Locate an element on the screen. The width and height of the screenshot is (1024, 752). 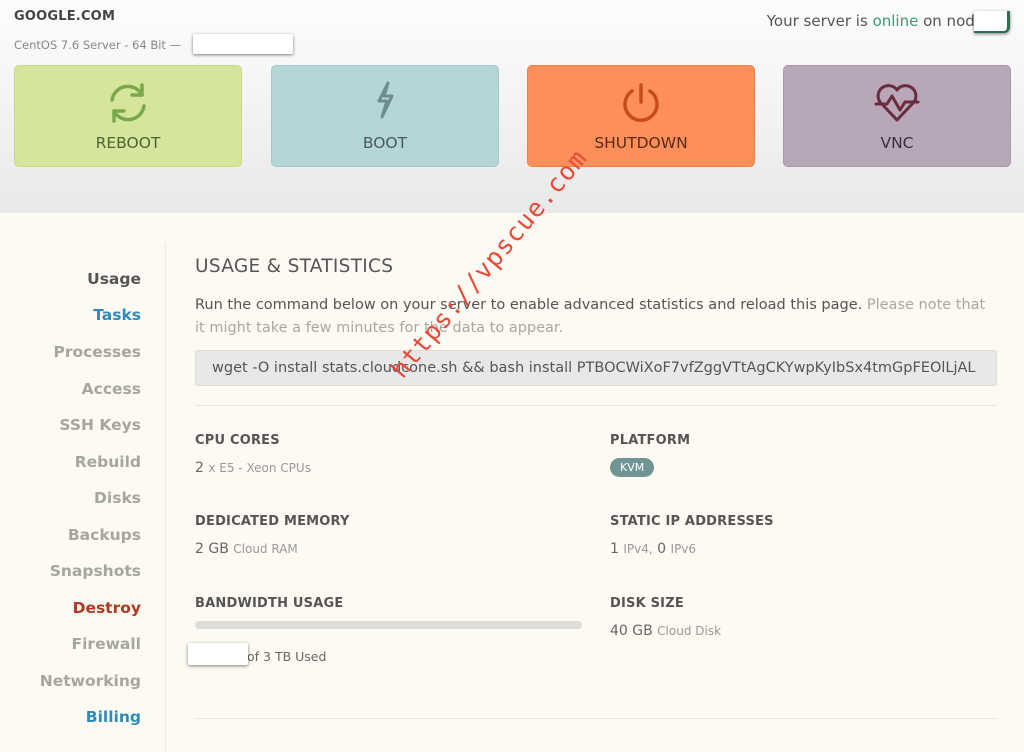
bandwidth-stat: BANDWIDTH USAGE is located at coordinates (269, 603).